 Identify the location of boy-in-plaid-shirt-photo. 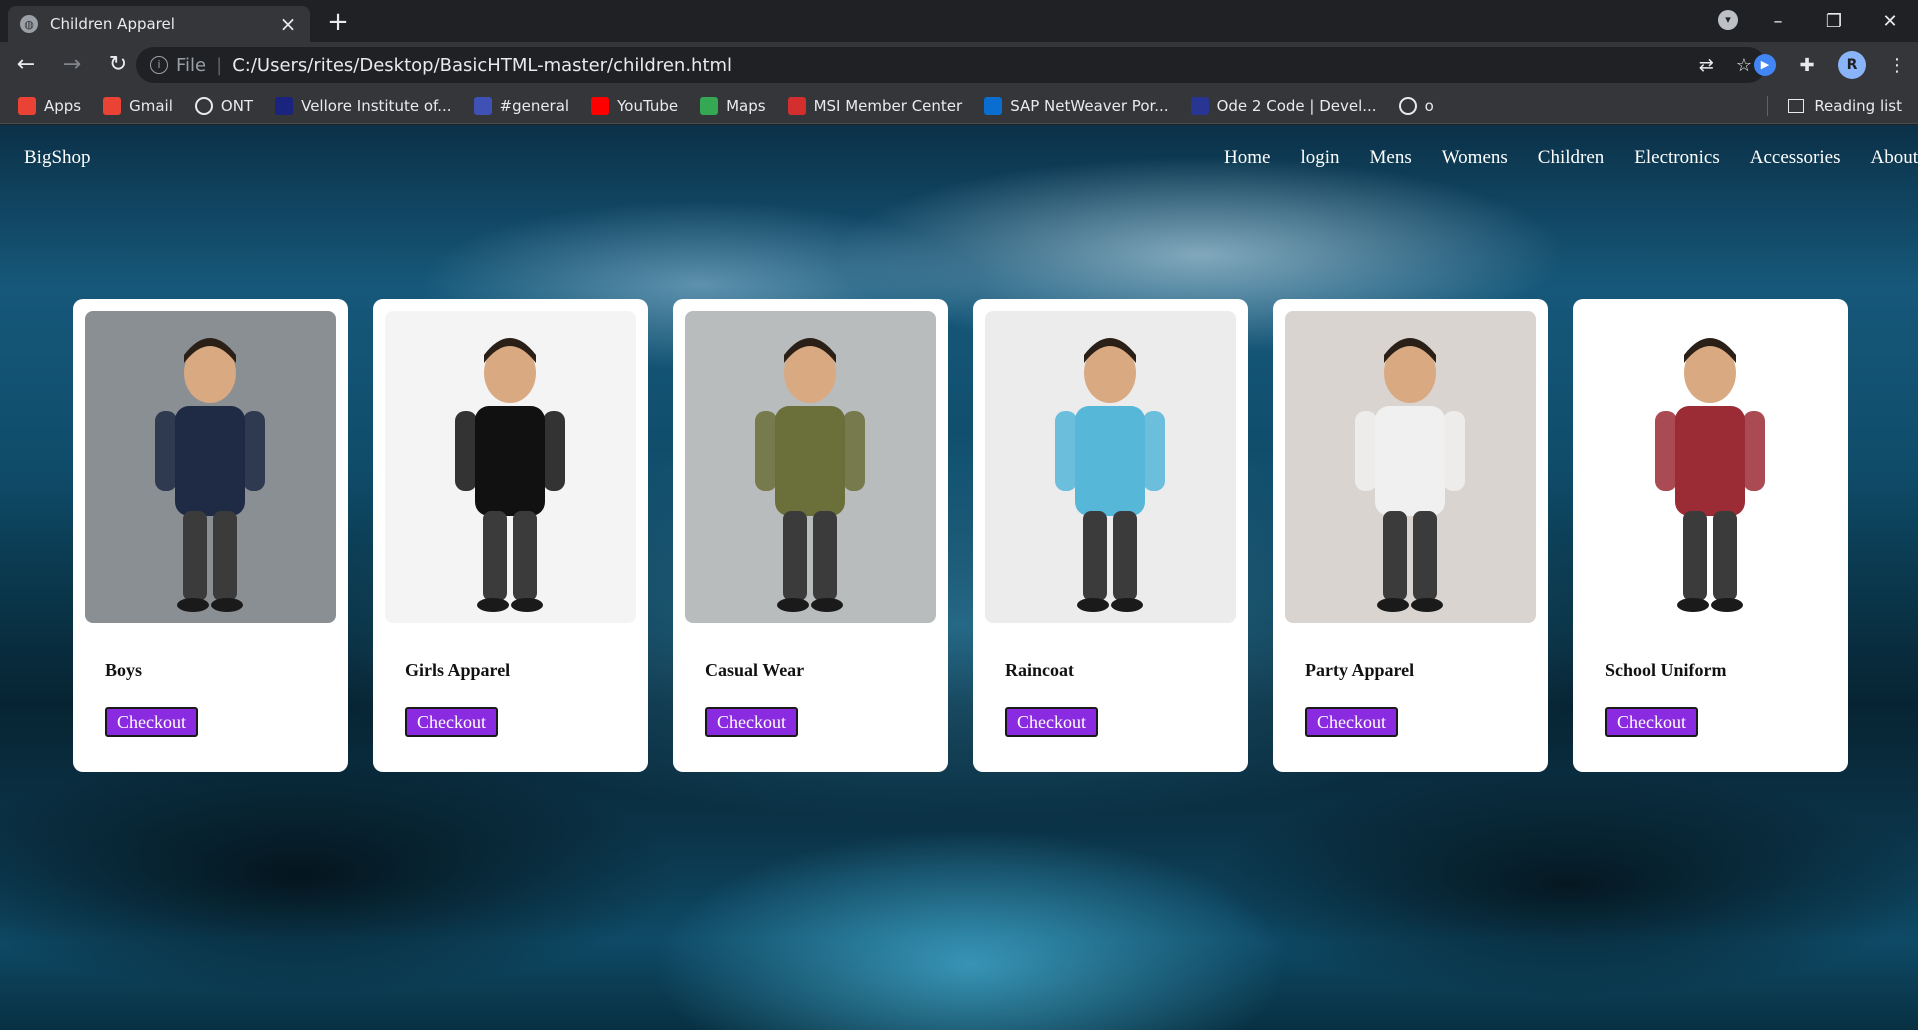
(810, 467).